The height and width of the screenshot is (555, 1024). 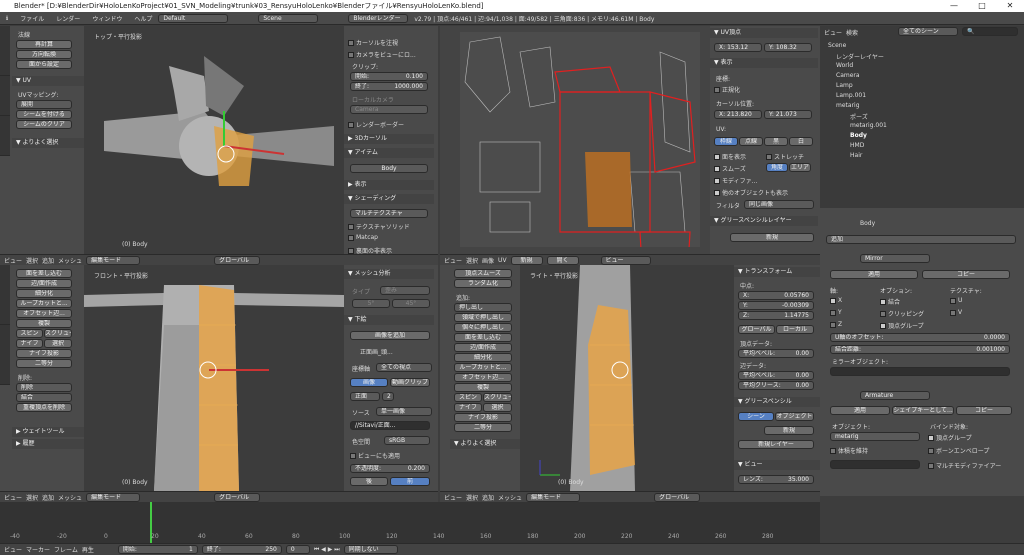 What do you see at coordinates (483, 273) in the screenshot?
I see `vertex-smooth-button: 頂点スムーズ` at bounding box center [483, 273].